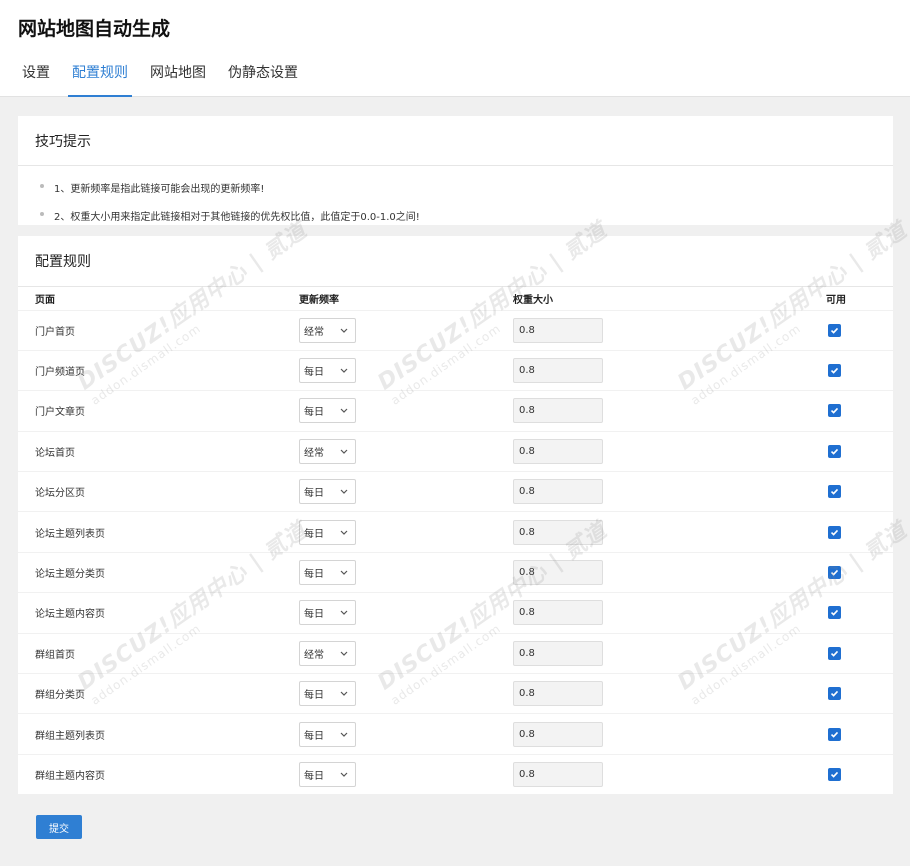  Describe the element at coordinates (59, 827) in the screenshot. I see `submit-button: 提交` at that location.